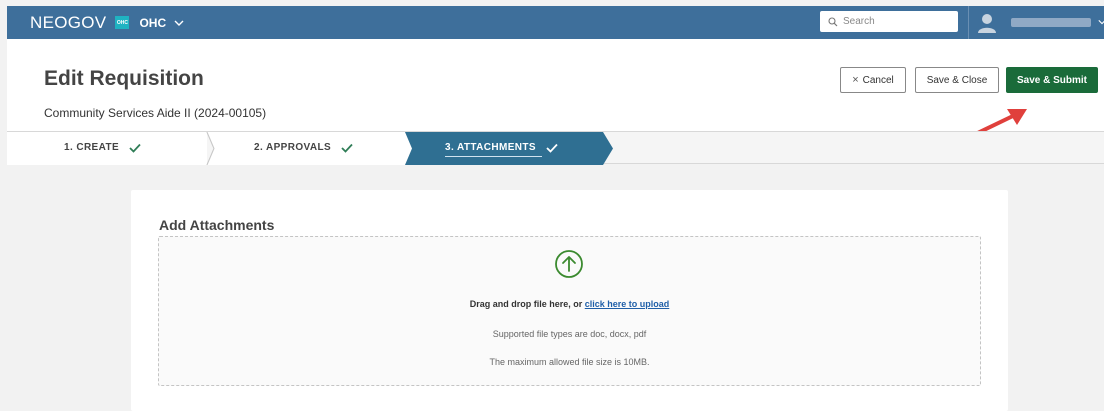 Image resolution: width=1104 pixels, height=411 pixels. Describe the element at coordinates (893, 21) in the screenshot. I see `search-input` at that location.